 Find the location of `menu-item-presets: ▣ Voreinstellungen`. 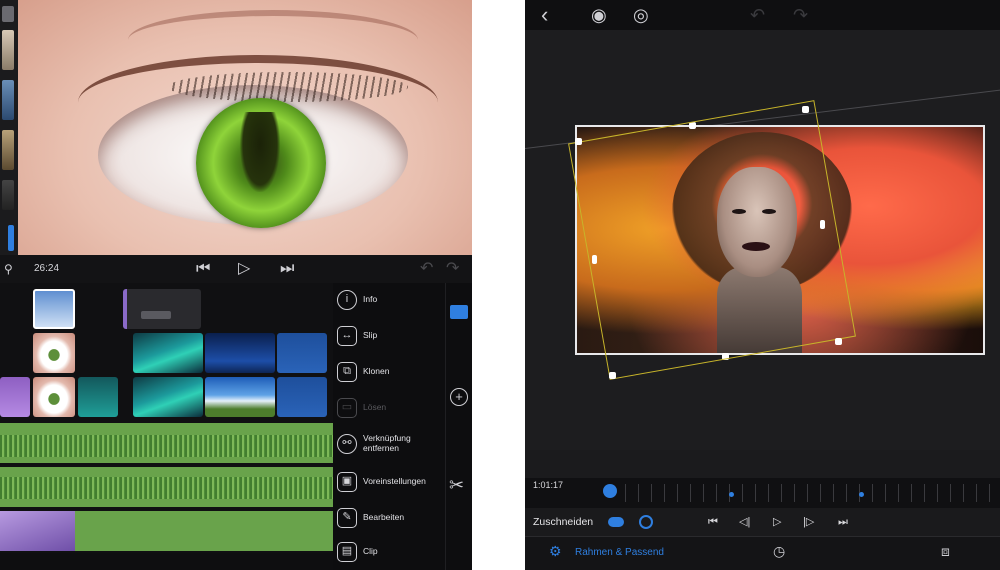

menu-item-presets: ▣ Voreinstellungen is located at coordinates (389, 483).